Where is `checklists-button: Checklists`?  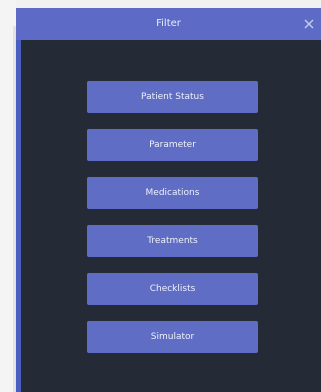 checklists-button: Checklists is located at coordinates (172, 289).